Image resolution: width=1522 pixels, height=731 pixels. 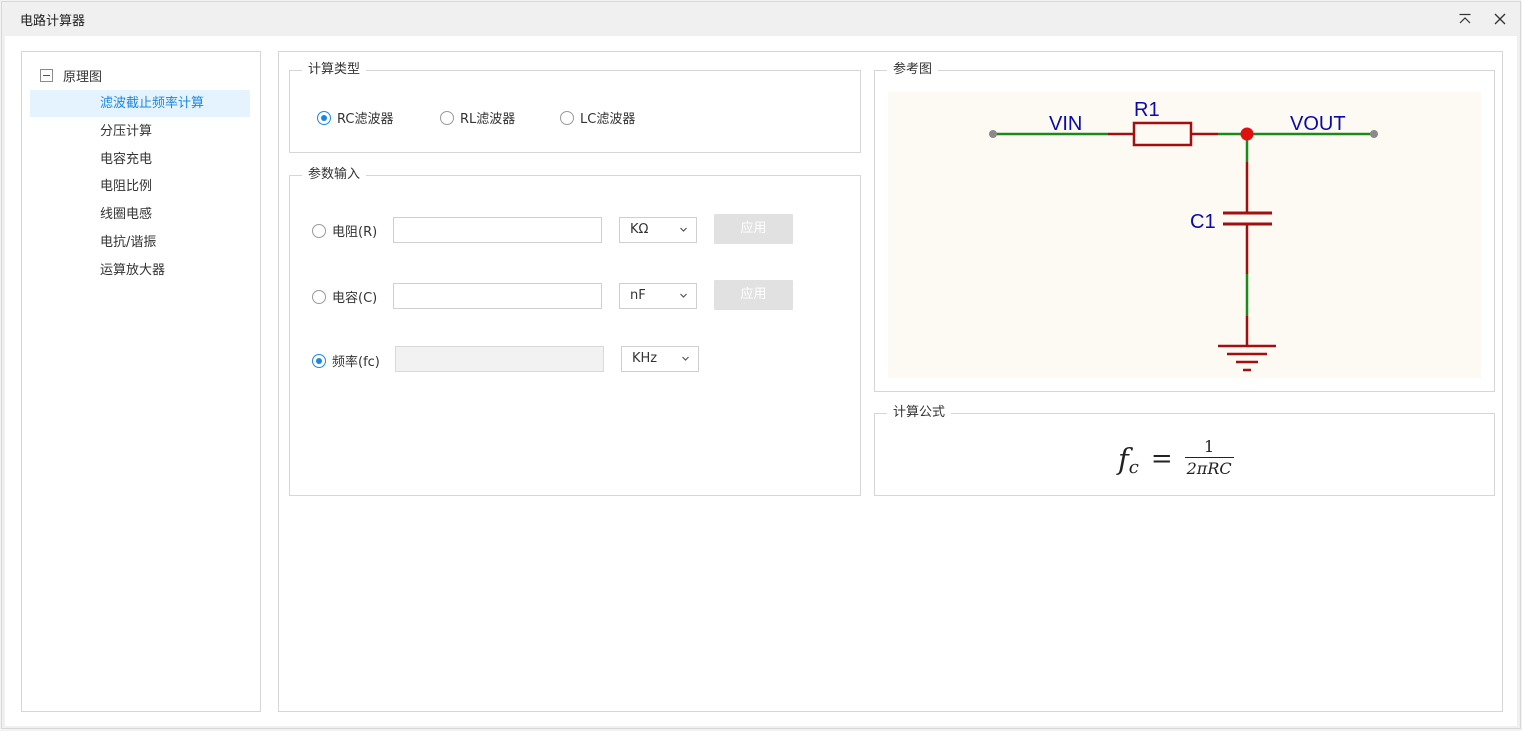 What do you see at coordinates (645, 358) in the screenshot?
I see `select-value: KHz` at bounding box center [645, 358].